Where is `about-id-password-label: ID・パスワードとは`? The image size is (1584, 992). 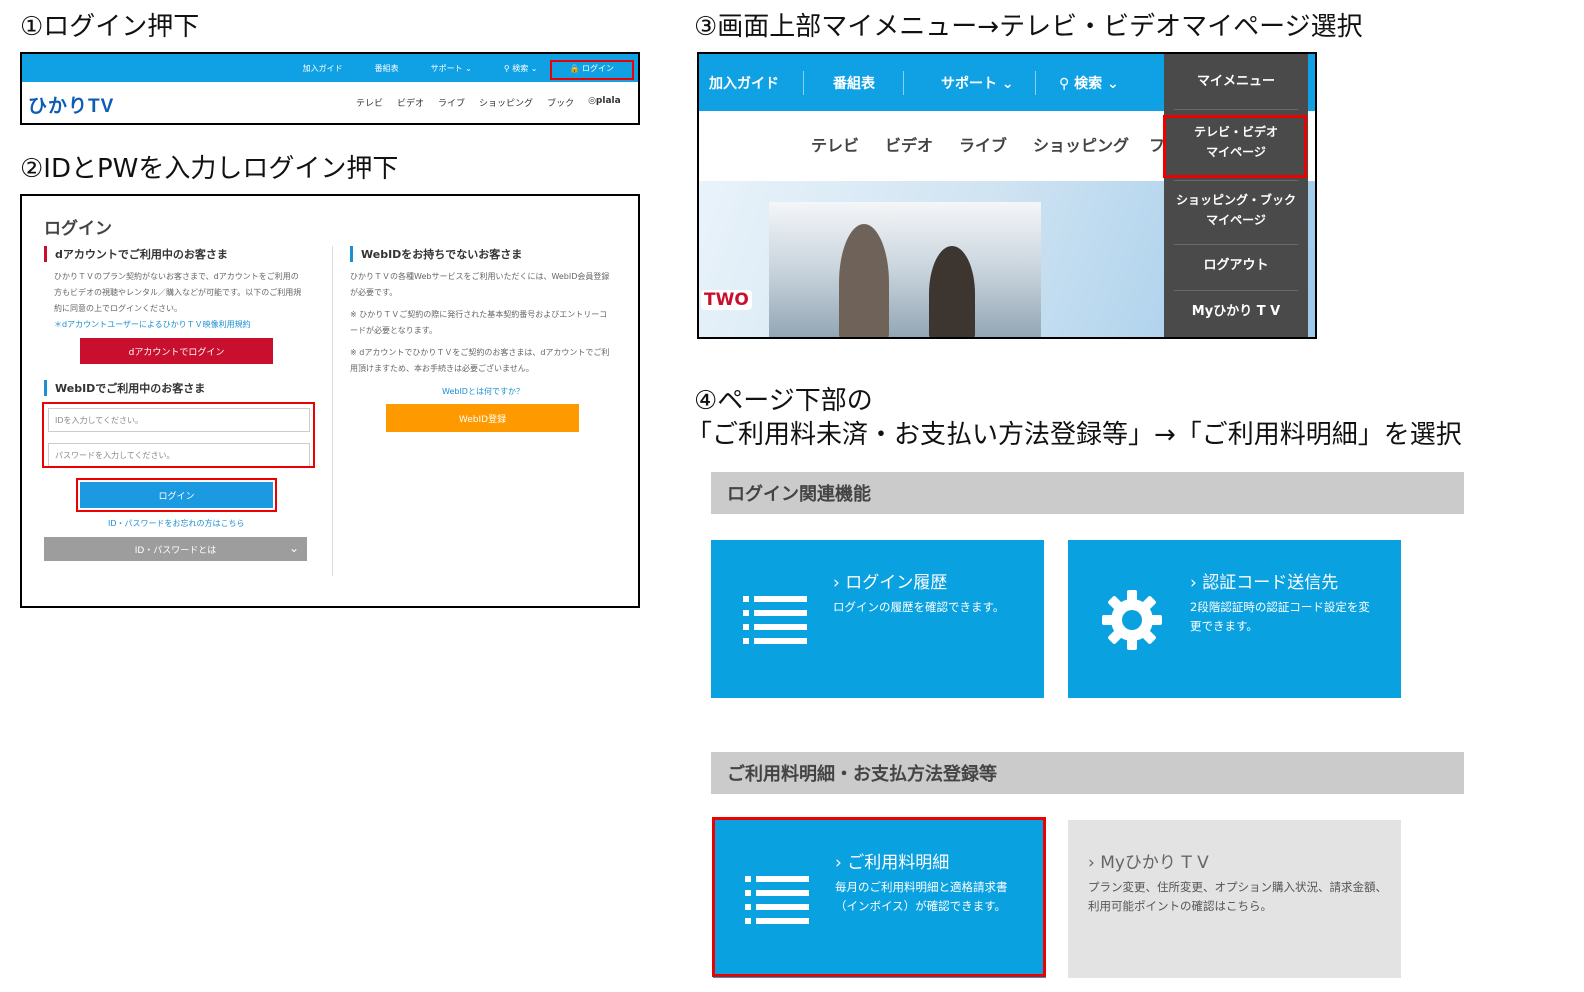
about-id-password-label: ID・パスワードとは is located at coordinates (175, 550).